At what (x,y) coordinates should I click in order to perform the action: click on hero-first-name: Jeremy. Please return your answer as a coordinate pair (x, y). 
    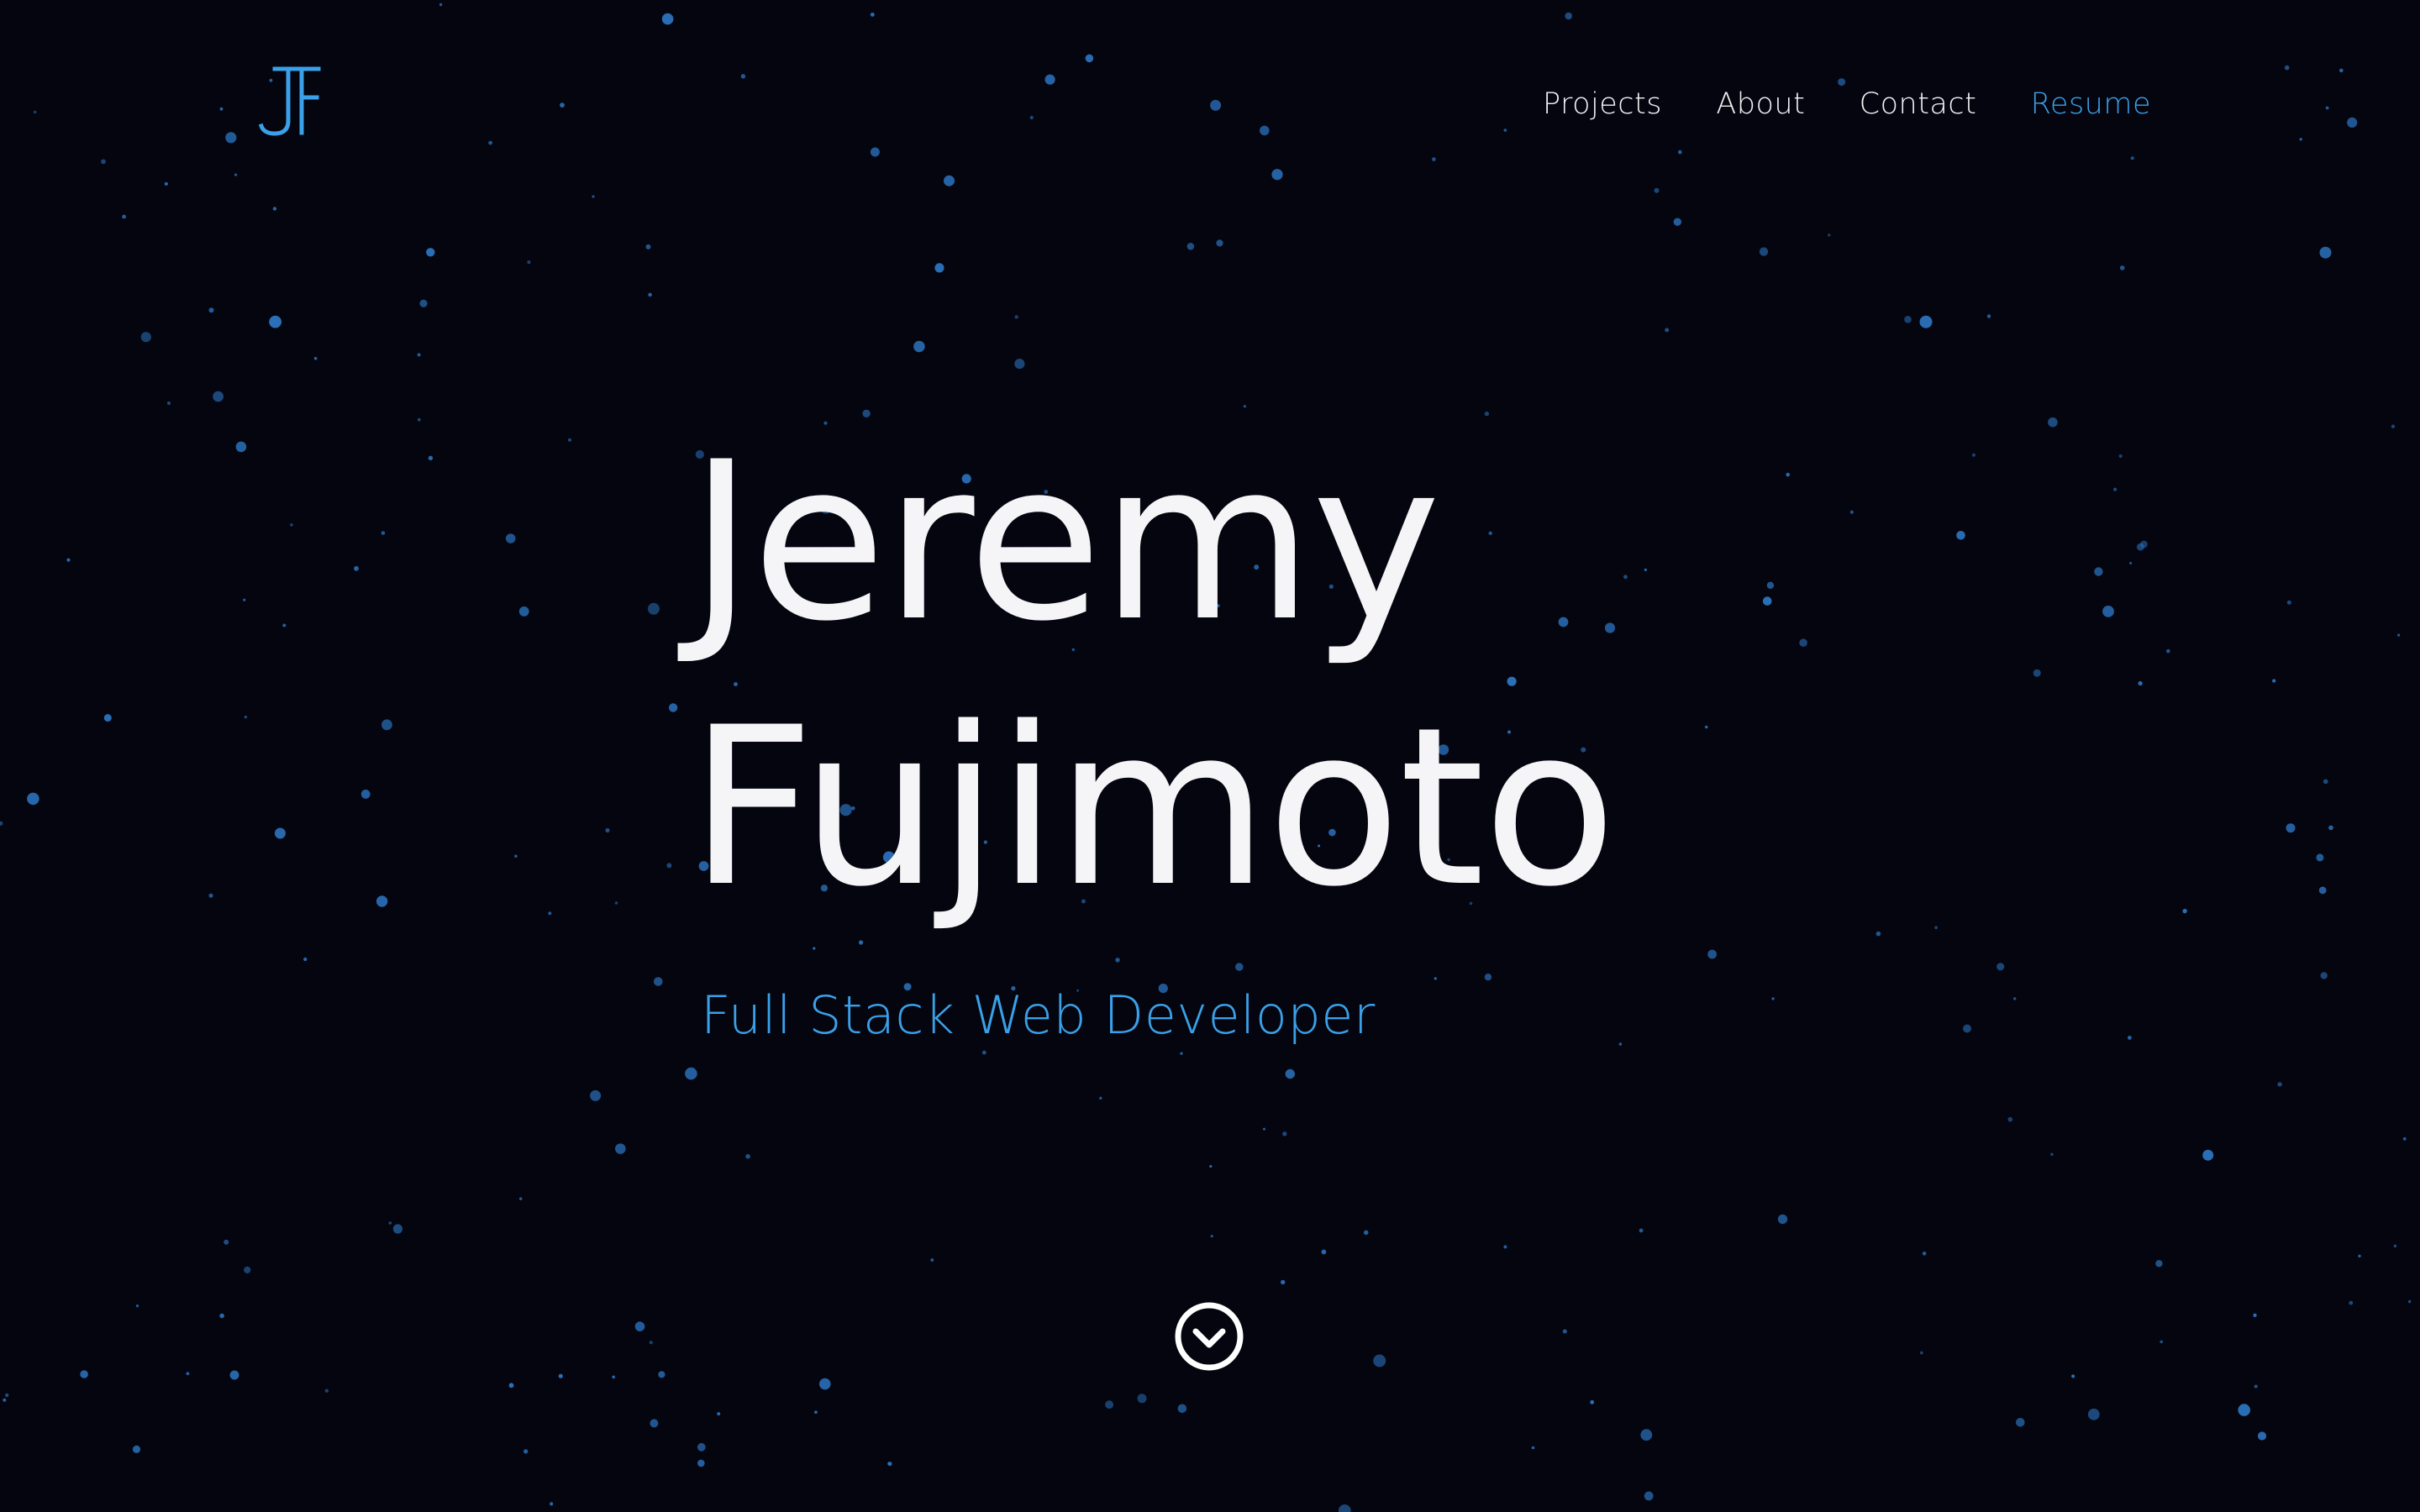
    Looking at the image, I should click on (1065, 542).